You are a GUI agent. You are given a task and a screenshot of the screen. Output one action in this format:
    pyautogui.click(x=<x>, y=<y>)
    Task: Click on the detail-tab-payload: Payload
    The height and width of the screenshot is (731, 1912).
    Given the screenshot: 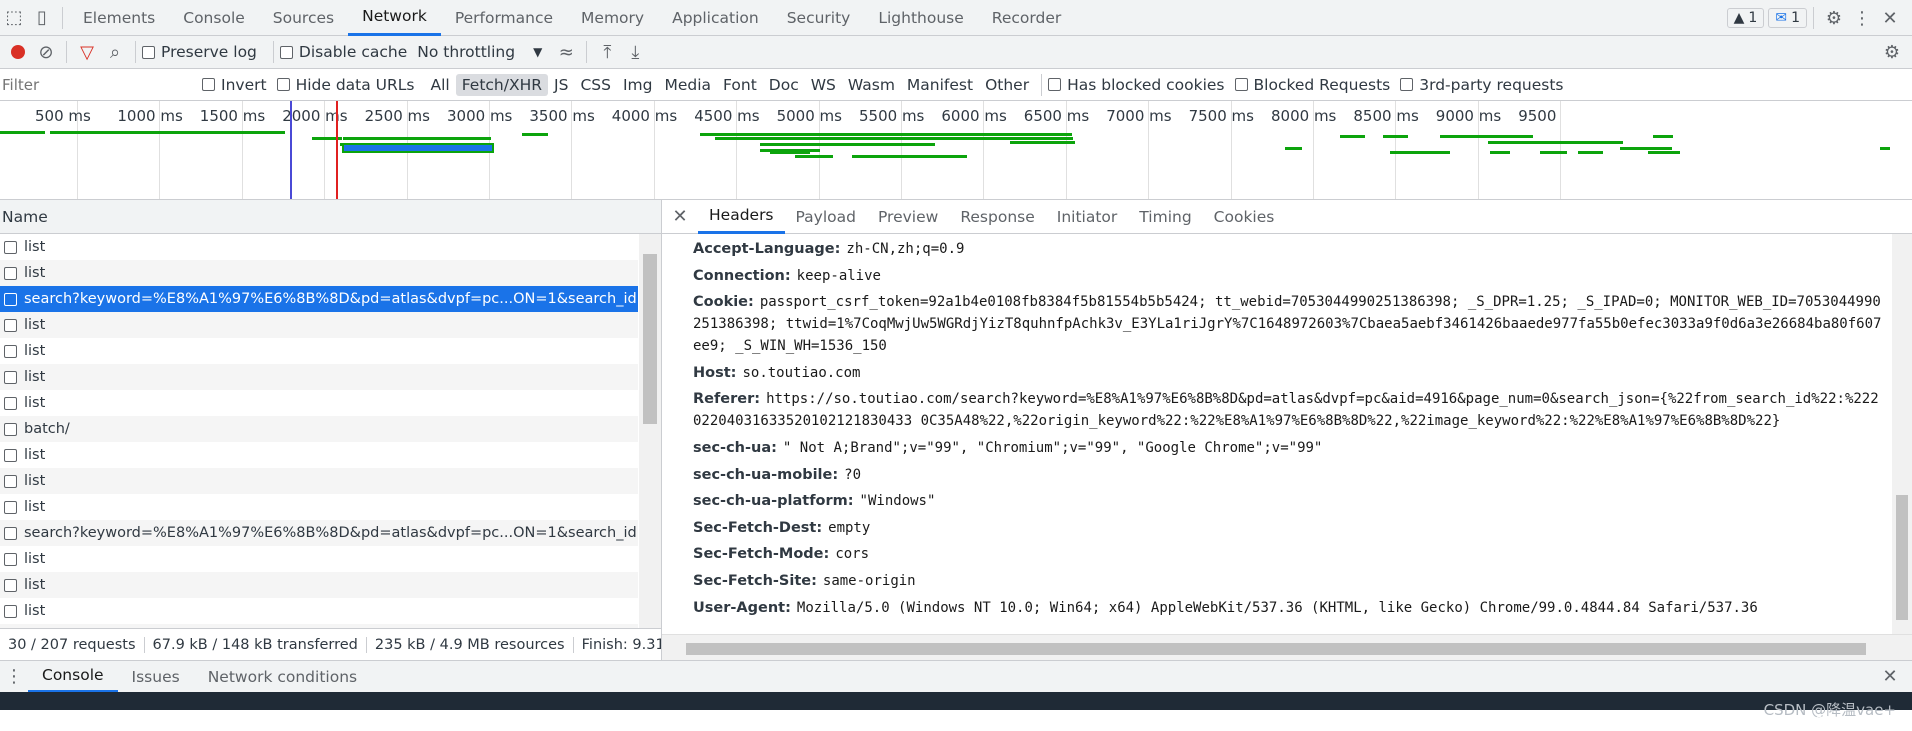 What is the action you would take?
    pyautogui.click(x=826, y=217)
    